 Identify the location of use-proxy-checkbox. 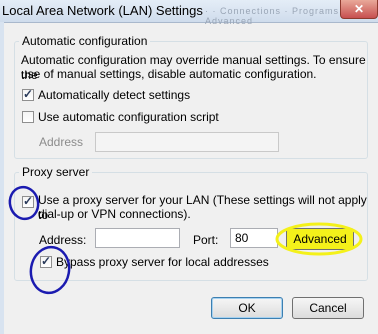
(28, 201).